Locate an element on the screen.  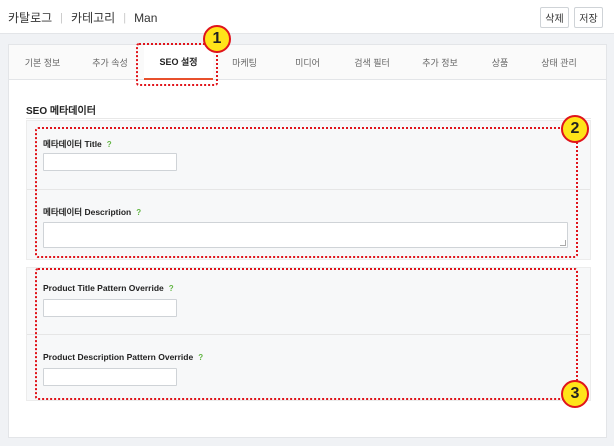
breadcrumb: 카탈로그 | 카테고리 | Man is located at coordinates (82, 17).